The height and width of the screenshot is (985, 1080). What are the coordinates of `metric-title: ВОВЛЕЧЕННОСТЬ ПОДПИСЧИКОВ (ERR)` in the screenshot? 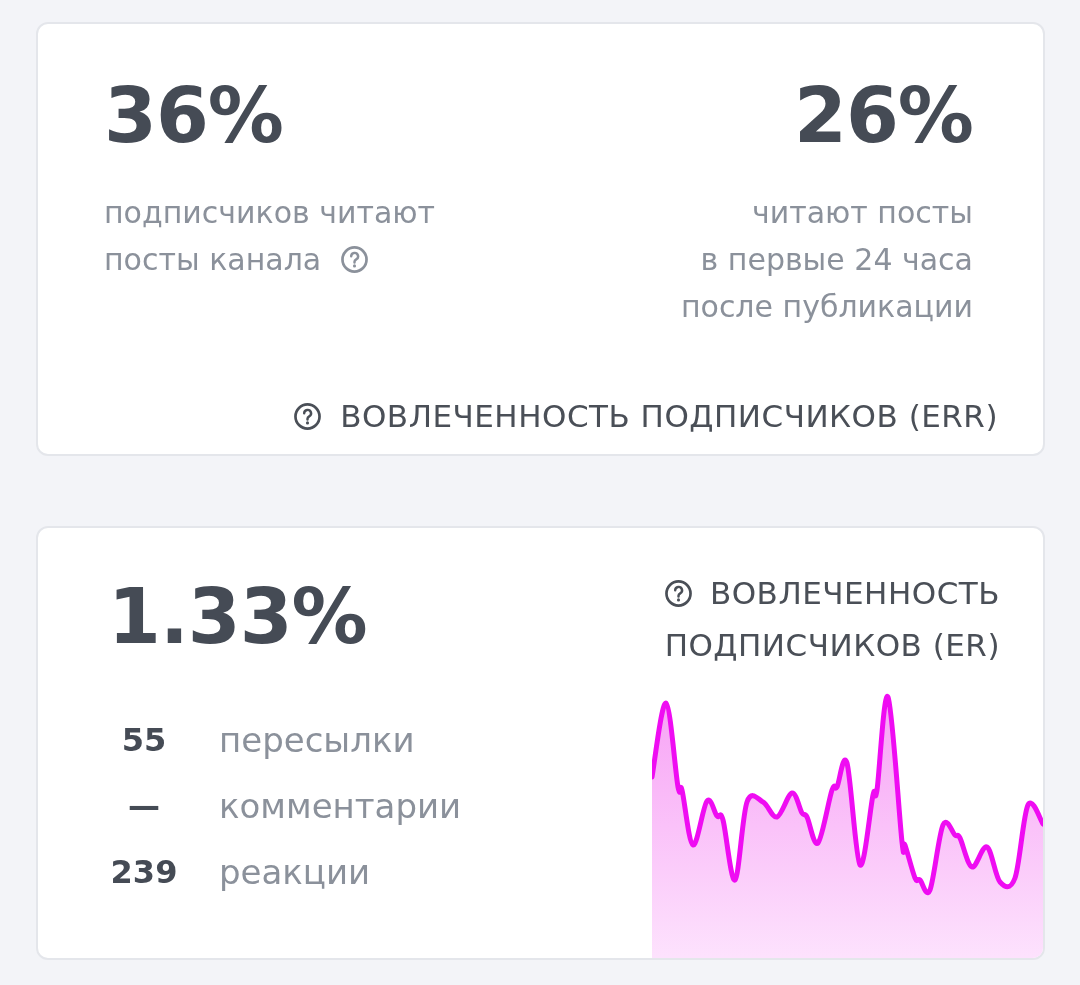 It's located at (669, 416).